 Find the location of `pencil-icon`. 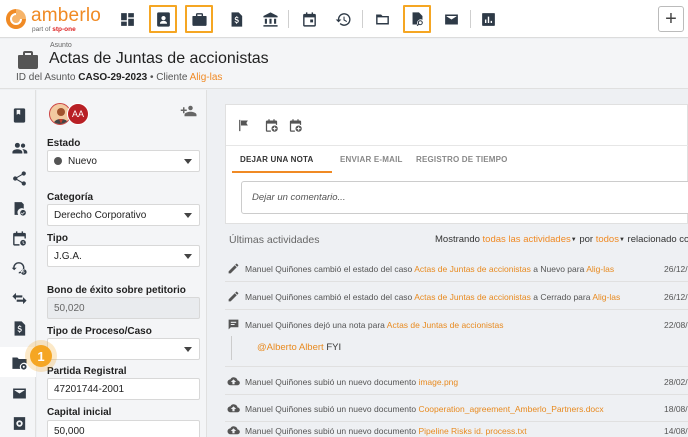

pencil-icon is located at coordinates (233, 296).